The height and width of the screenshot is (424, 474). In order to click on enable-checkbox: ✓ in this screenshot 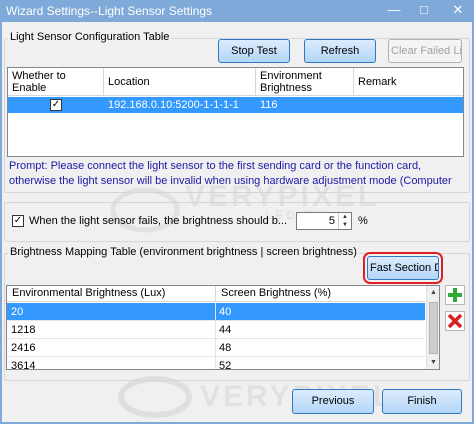, I will do `click(56, 105)`.